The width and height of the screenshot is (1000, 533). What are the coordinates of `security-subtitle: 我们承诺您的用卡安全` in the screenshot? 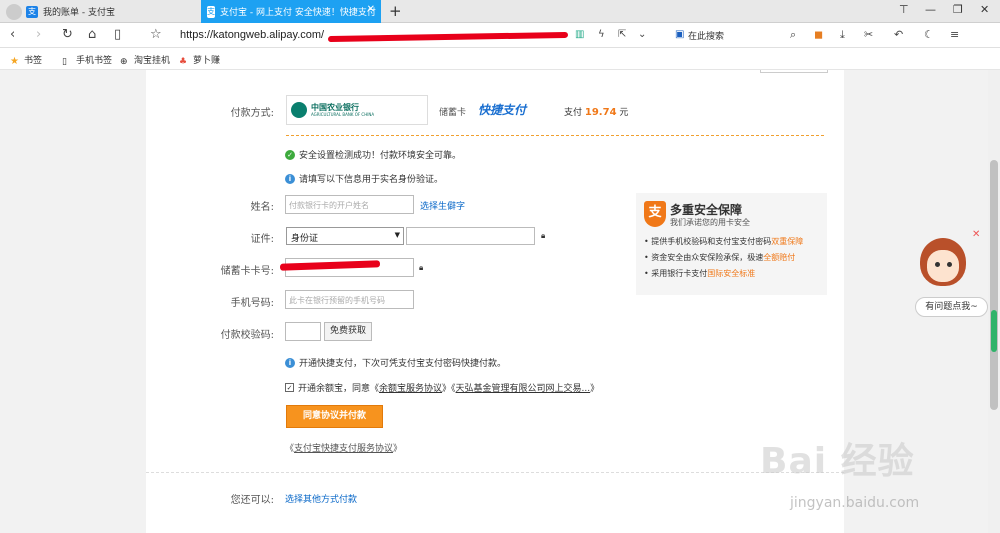 It's located at (710, 222).